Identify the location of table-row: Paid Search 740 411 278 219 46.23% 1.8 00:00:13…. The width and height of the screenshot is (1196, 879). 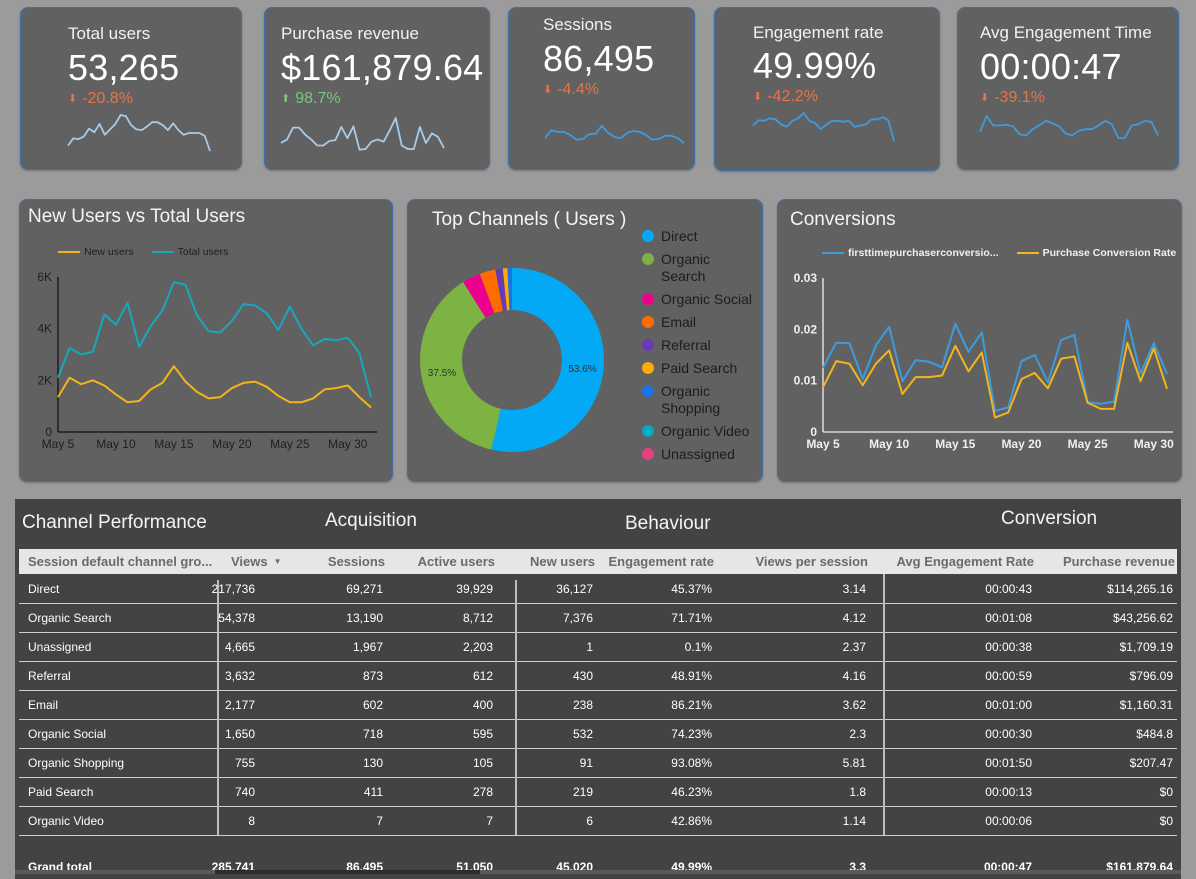
(598, 792).